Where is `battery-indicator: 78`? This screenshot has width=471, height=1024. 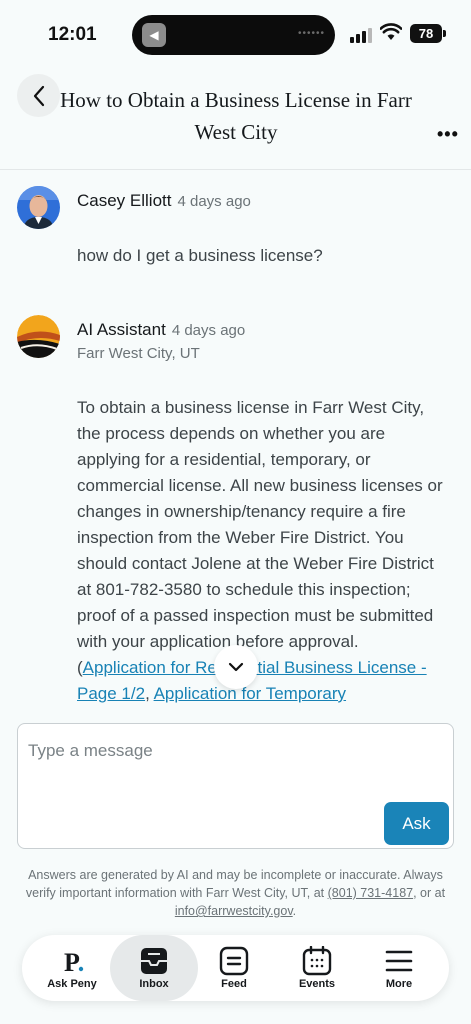
battery-indicator: 78 is located at coordinates (428, 33).